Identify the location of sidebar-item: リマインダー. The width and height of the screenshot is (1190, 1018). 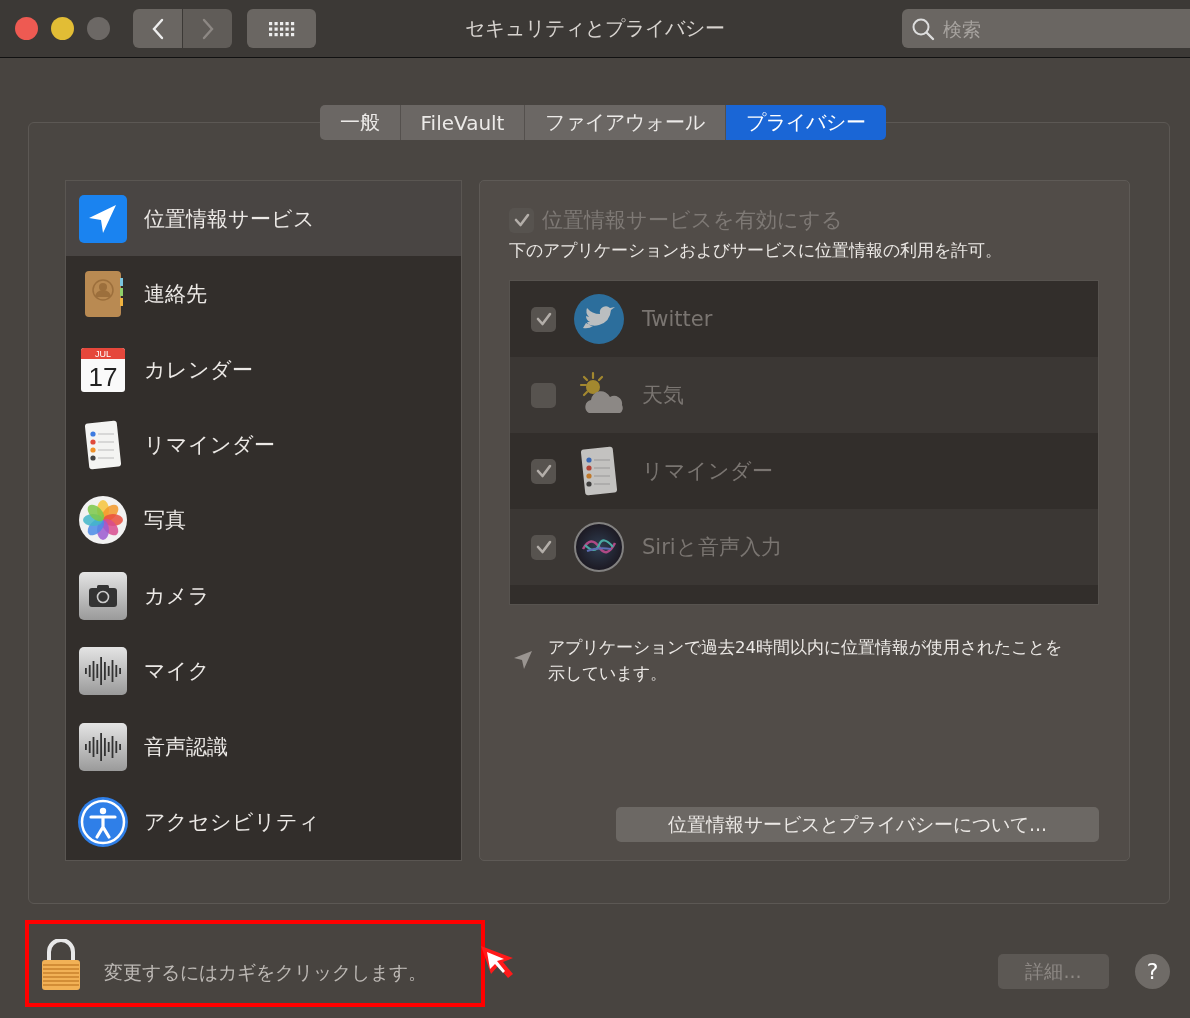
(263, 445).